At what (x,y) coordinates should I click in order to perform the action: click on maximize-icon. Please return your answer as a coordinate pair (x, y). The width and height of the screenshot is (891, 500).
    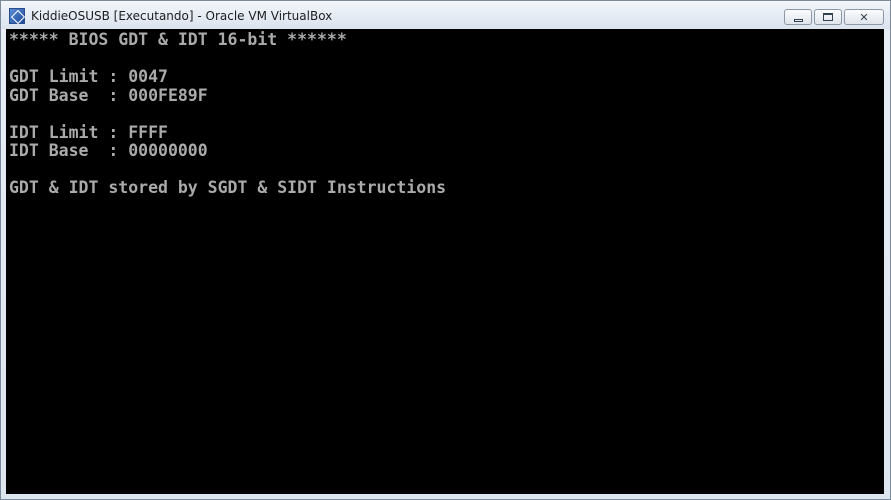
    Looking at the image, I should click on (828, 17).